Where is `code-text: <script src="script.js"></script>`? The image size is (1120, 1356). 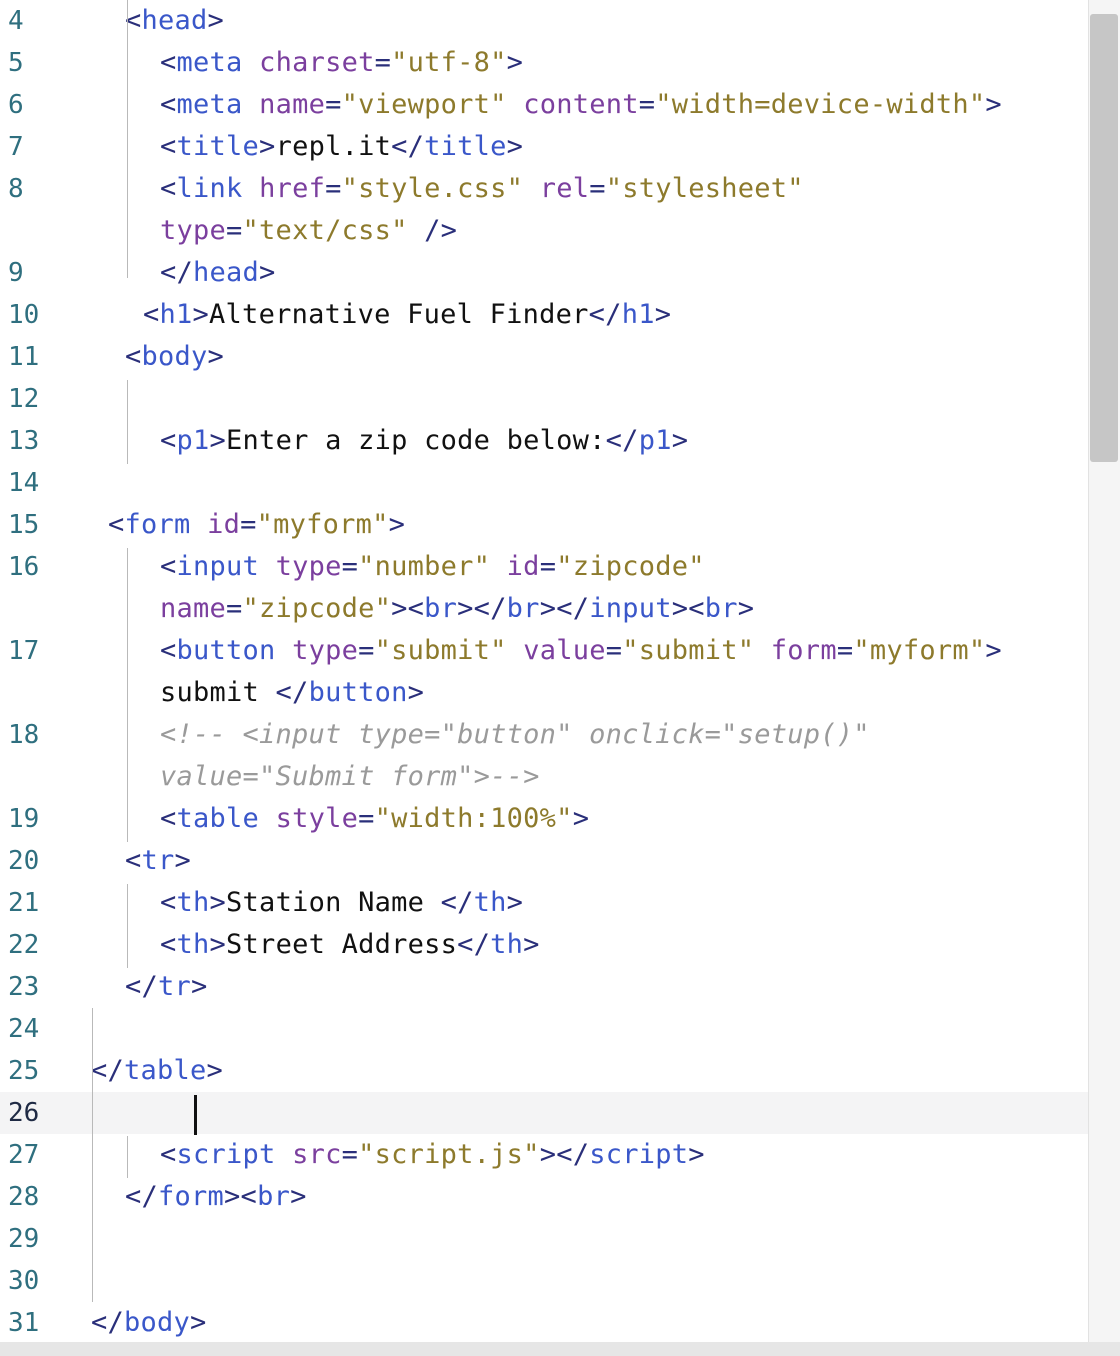 code-text: <script src="script.js"></script> is located at coordinates (432, 1155).